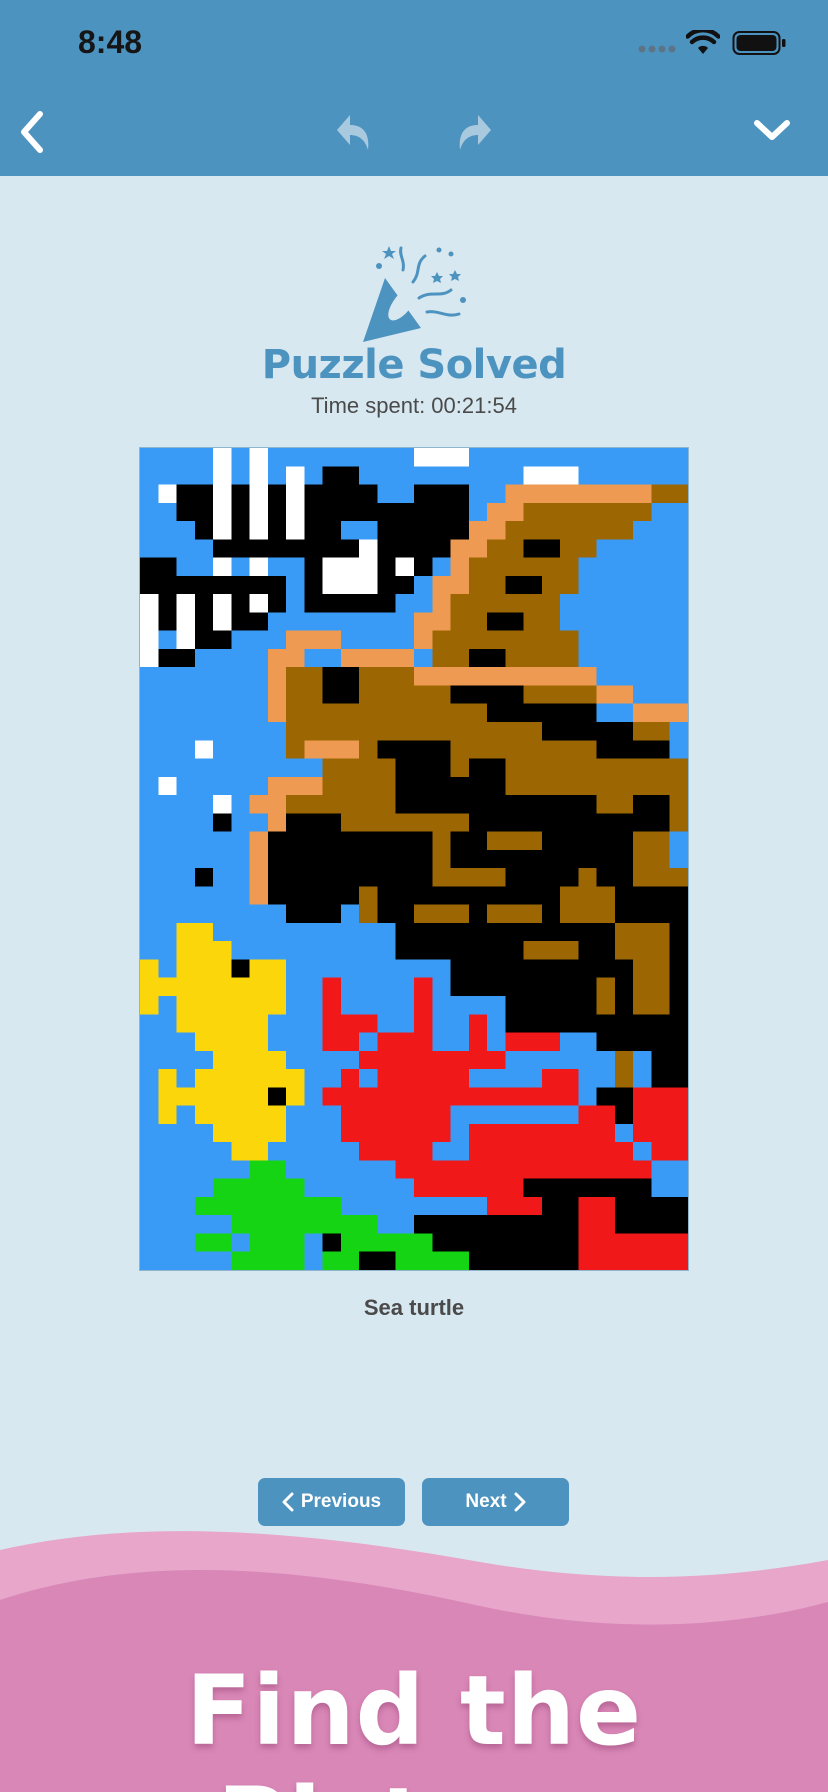 The image size is (828, 1792). Describe the element at coordinates (520, 1502) in the screenshot. I see `chevron-right-icon` at that location.